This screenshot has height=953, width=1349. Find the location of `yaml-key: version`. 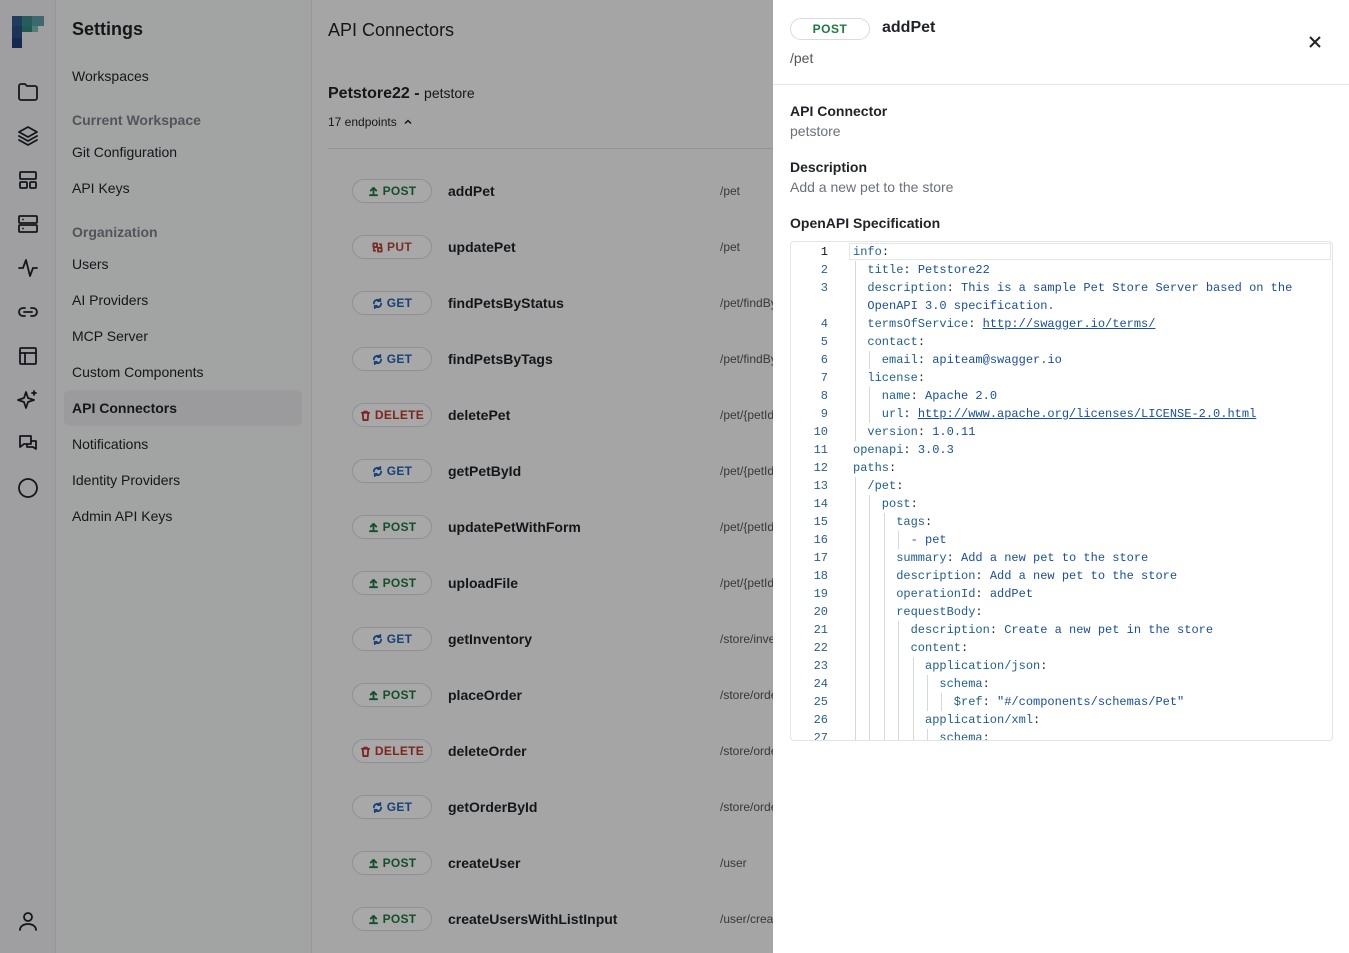

yaml-key: version is located at coordinates (892, 432).